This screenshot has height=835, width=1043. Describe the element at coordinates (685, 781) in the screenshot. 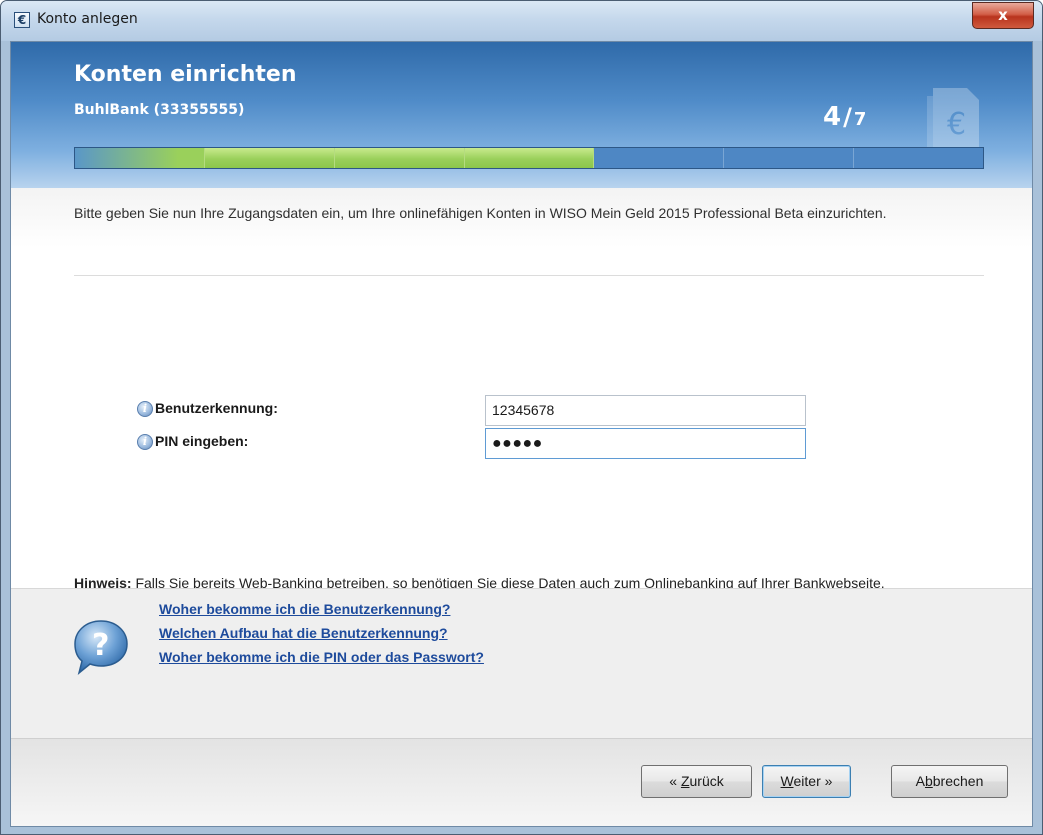

I see `back-button-accesskey: Z` at that location.